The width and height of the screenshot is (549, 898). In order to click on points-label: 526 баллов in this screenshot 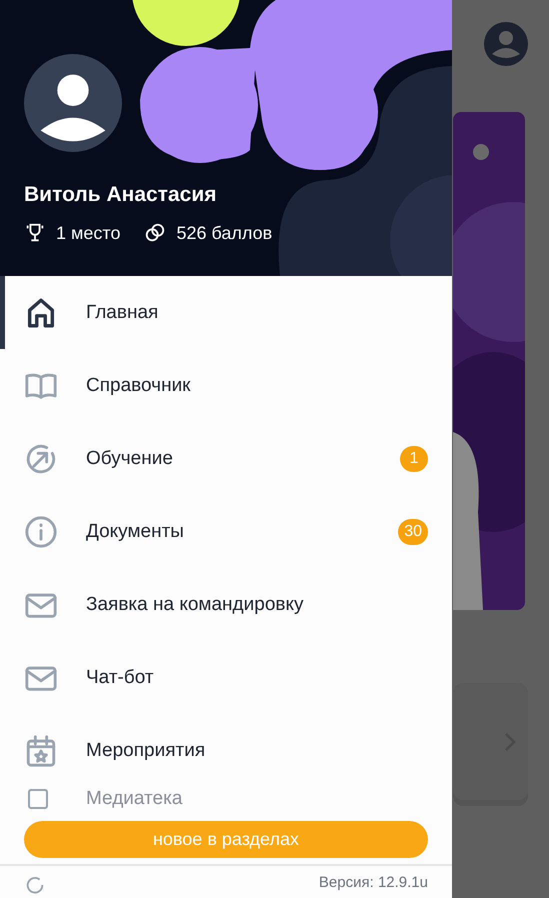, I will do `click(224, 233)`.